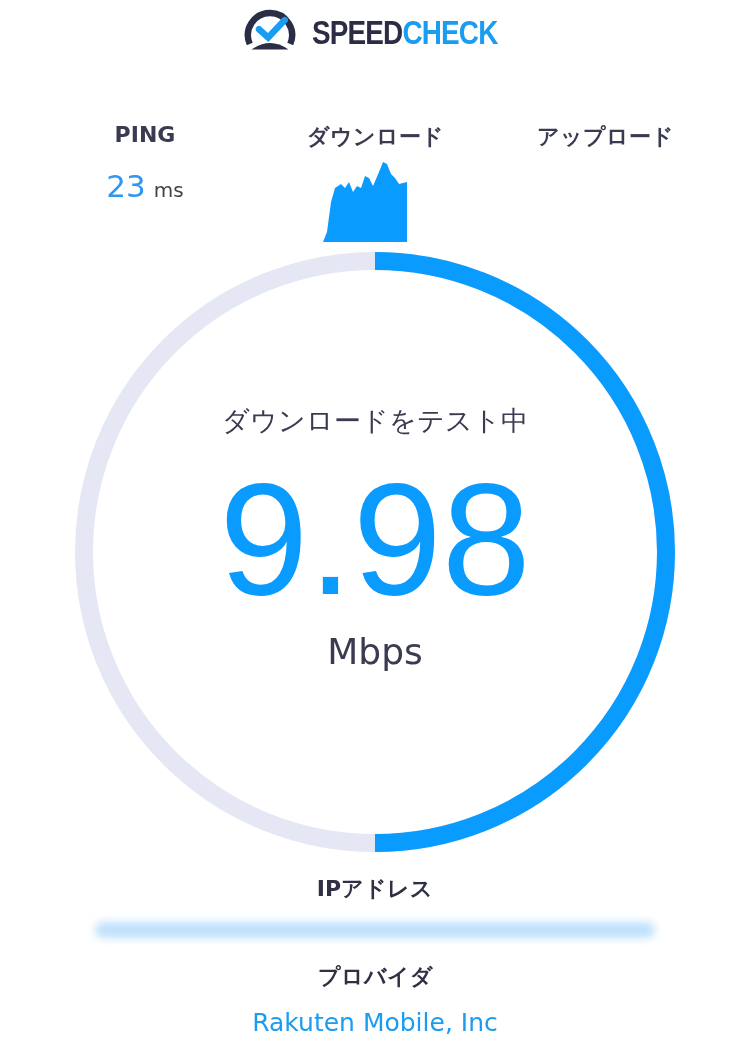  Describe the element at coordinates (145, 135) in the screenshot. I see `metric-label: PING` at that location.